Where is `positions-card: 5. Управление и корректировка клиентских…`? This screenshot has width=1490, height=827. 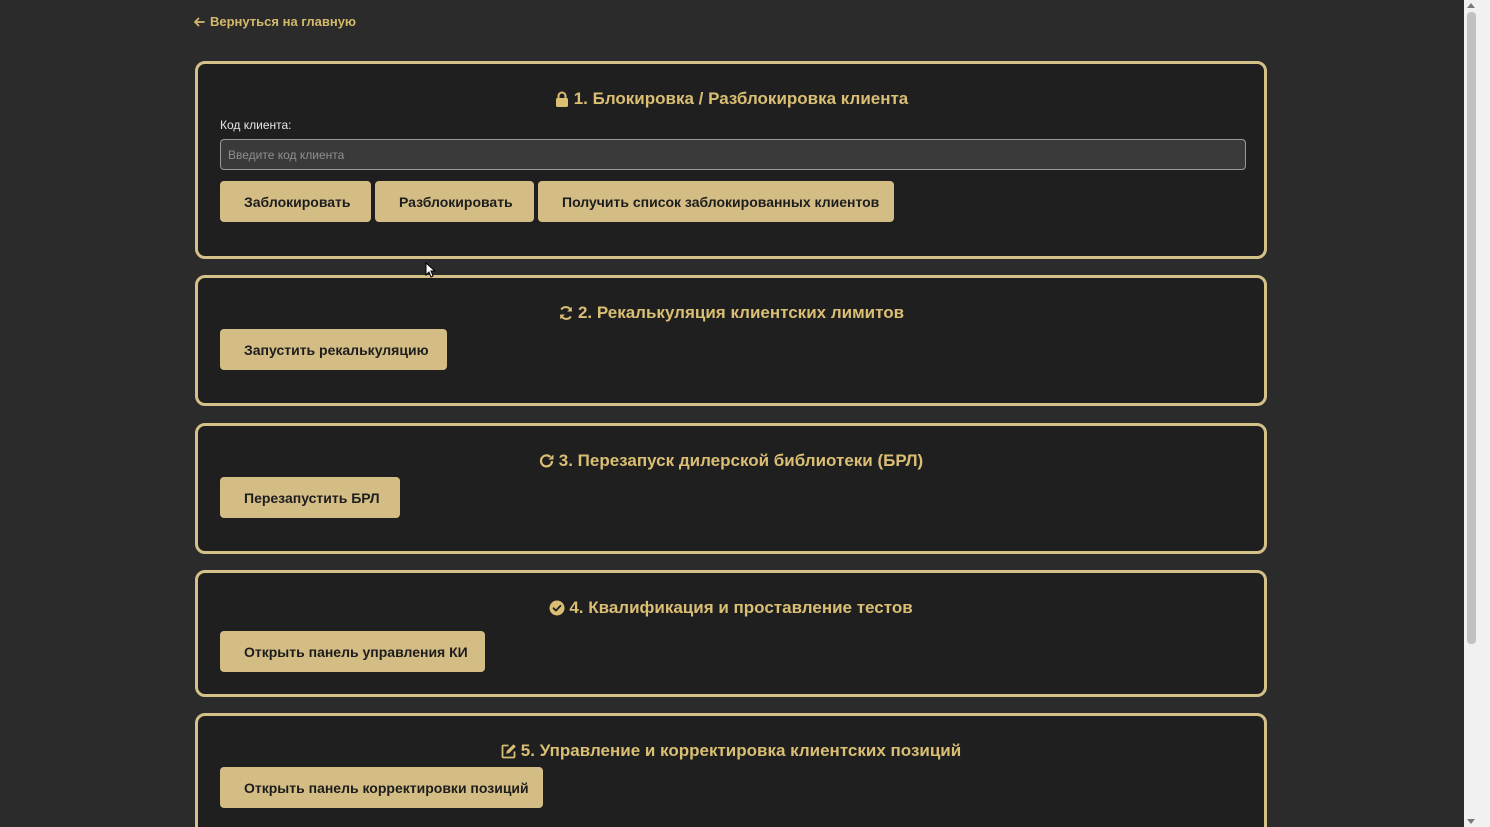 positions-card: 5. Управление и корректировка клиентских… is located at coordinates (731, 770).